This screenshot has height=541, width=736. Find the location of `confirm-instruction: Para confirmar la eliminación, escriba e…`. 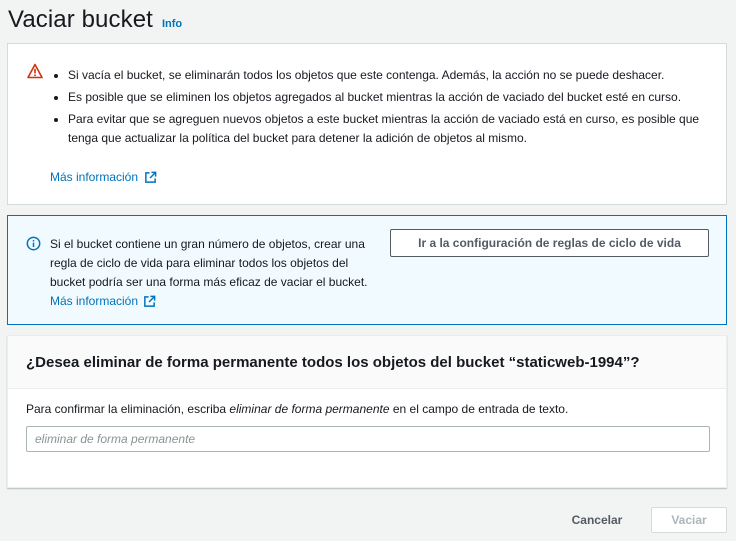

confirm-instruction: Para confirmar la eliminación, escriba e… is located at coordinates (367, 409).